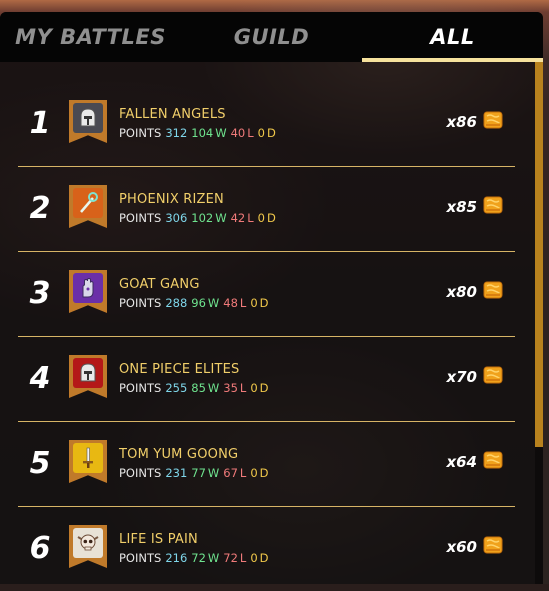  Describe the element at coordinates (230, 473) in the screenshot. I see `losses-value: 67` at that location.